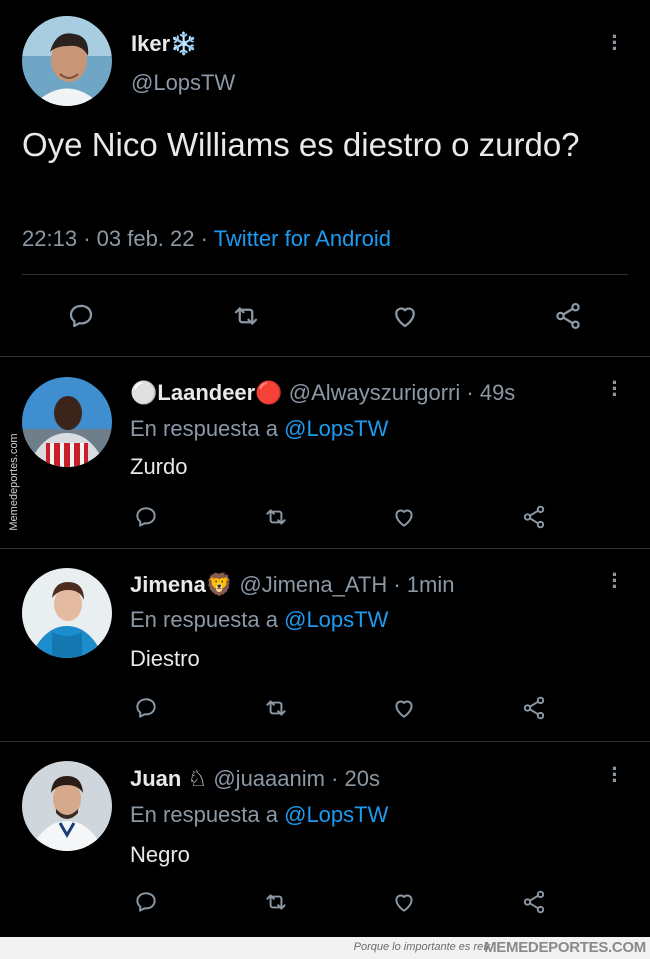 This screenshot has width=650, height=959. Describe the element at coordinates (313, 584) in the screenshot. I see `reply-author-handle: @Jimena_ATH` at that location.